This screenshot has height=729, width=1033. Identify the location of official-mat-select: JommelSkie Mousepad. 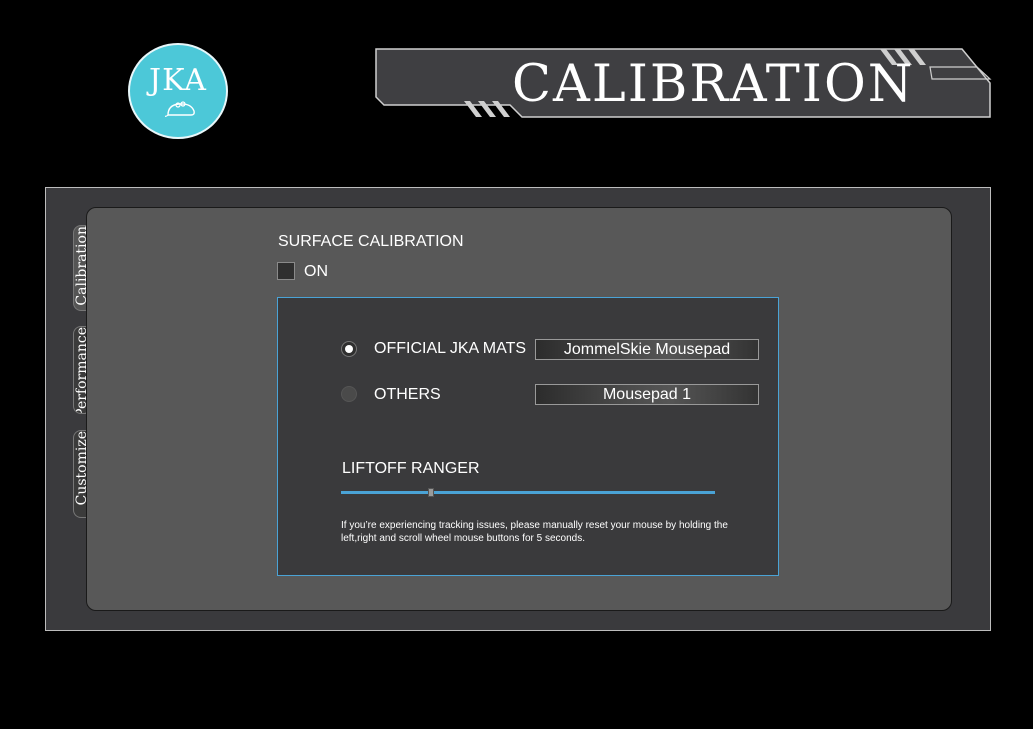
(647, 349).